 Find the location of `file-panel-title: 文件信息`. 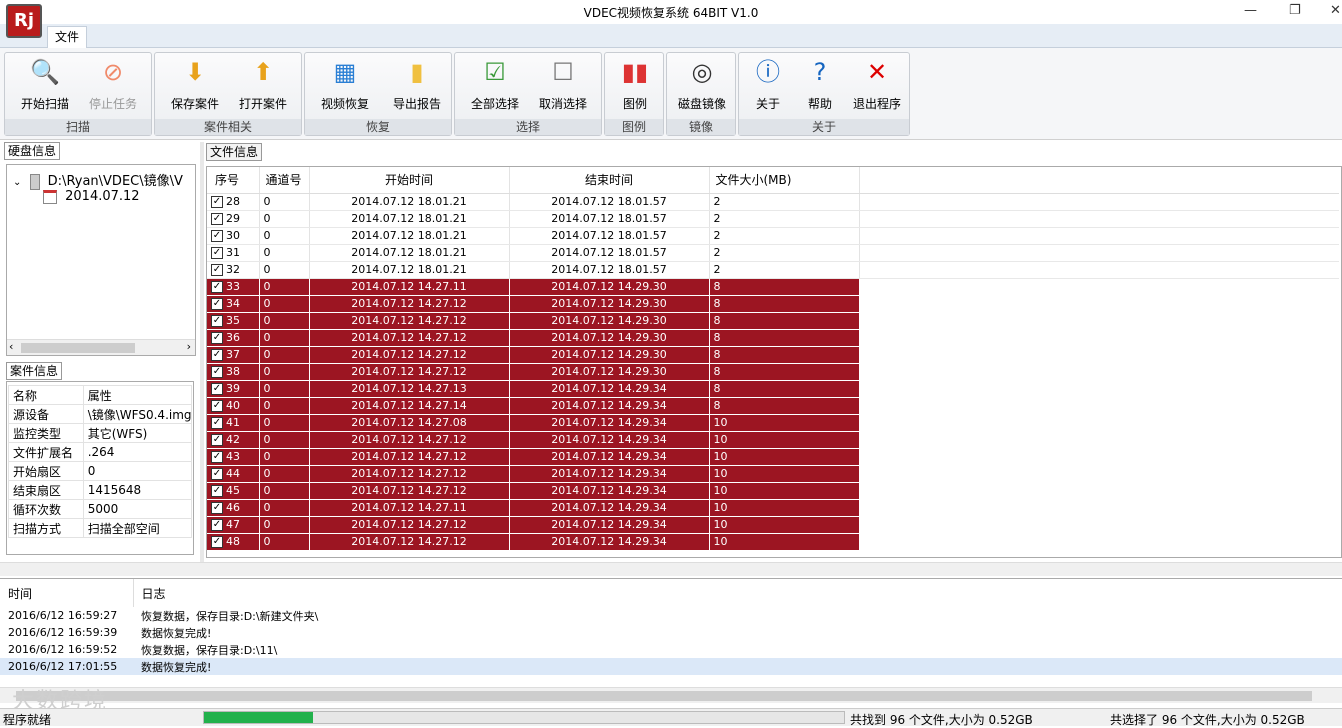

file-panel-title: 文件信息 is located at coordinates (234, 152).